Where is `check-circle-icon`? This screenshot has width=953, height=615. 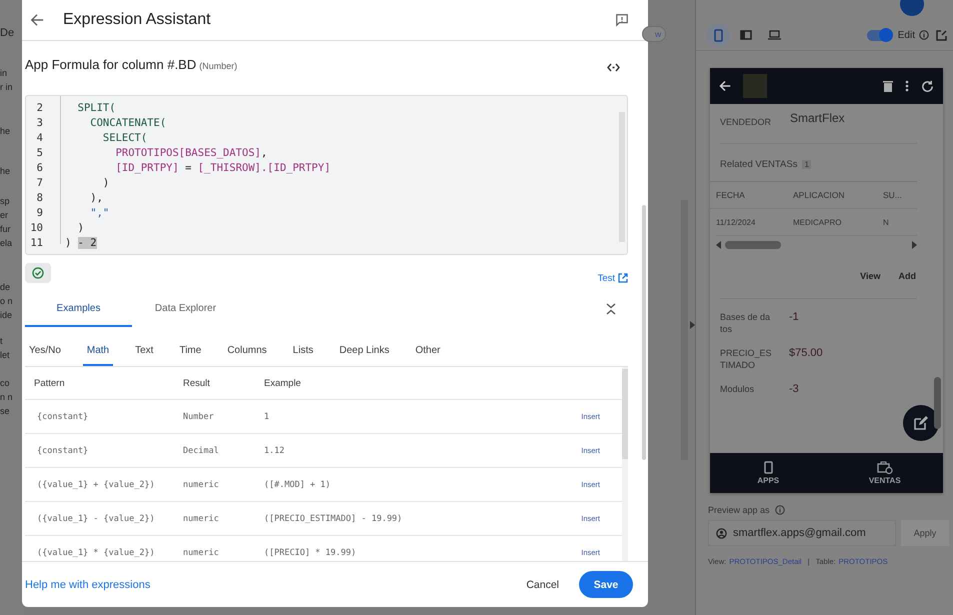
check-circle-icon is located at coordinates (38, 273).